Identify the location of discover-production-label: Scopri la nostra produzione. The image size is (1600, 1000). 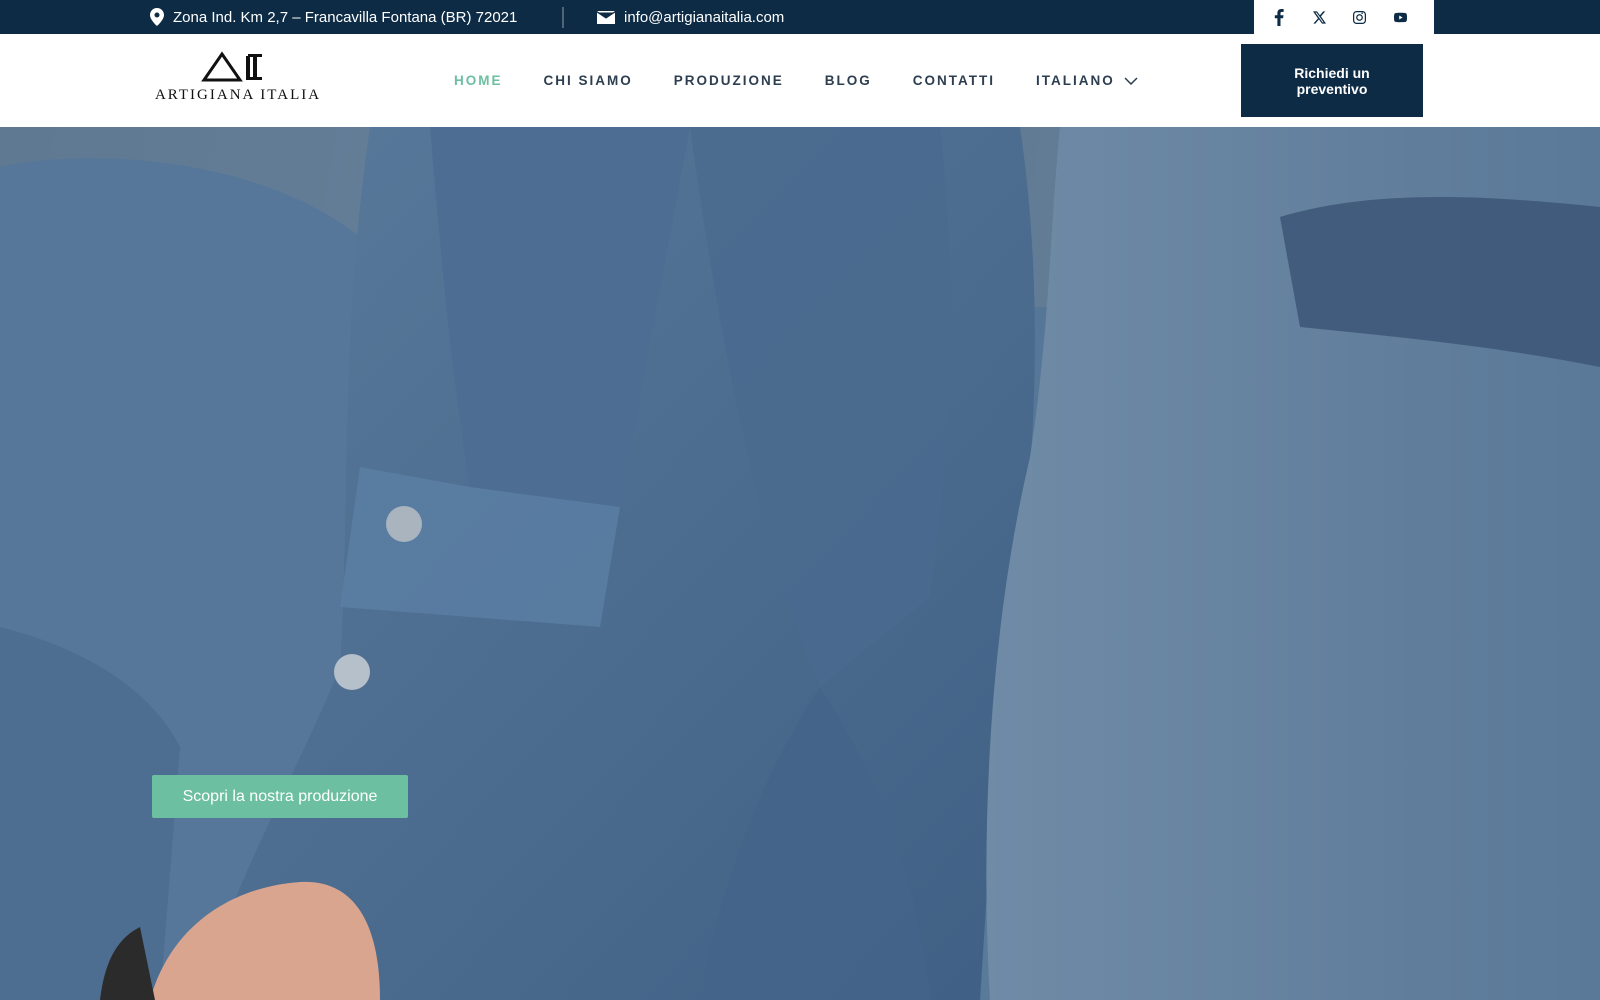
(280, 796).